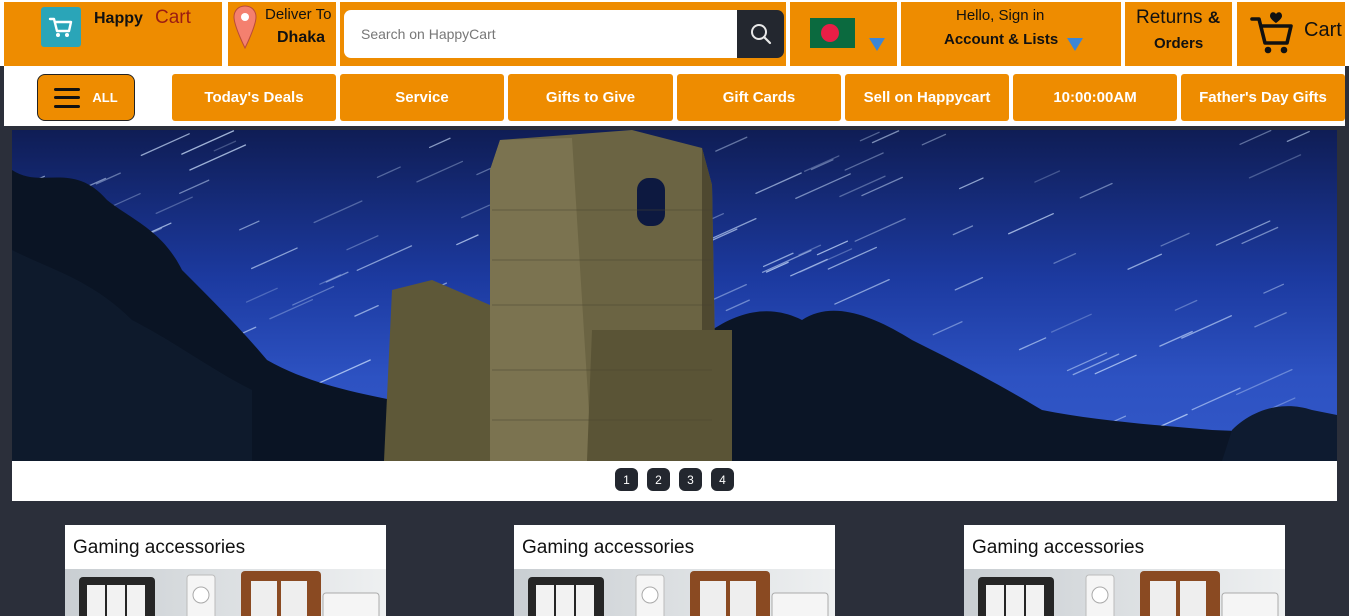 This screenshot has width=1349, height=616. I want to click on carousel-pagination: 1 2 3 4, so click(674, 479).